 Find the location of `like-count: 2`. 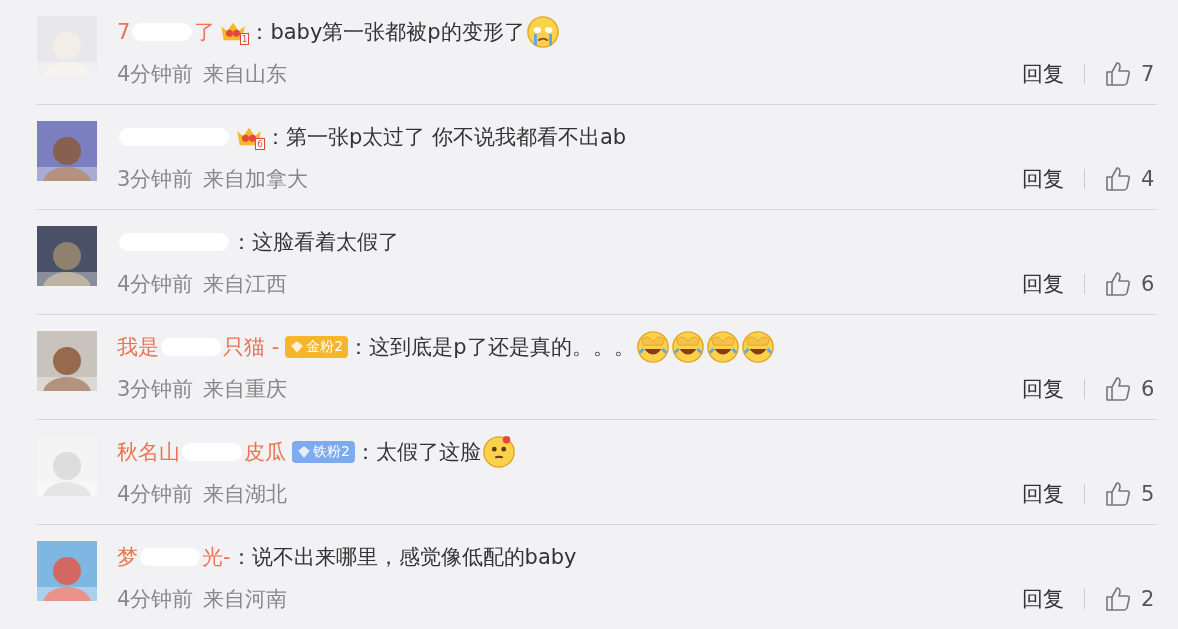

like-count: 2 is located at coordinates (1148, 599).